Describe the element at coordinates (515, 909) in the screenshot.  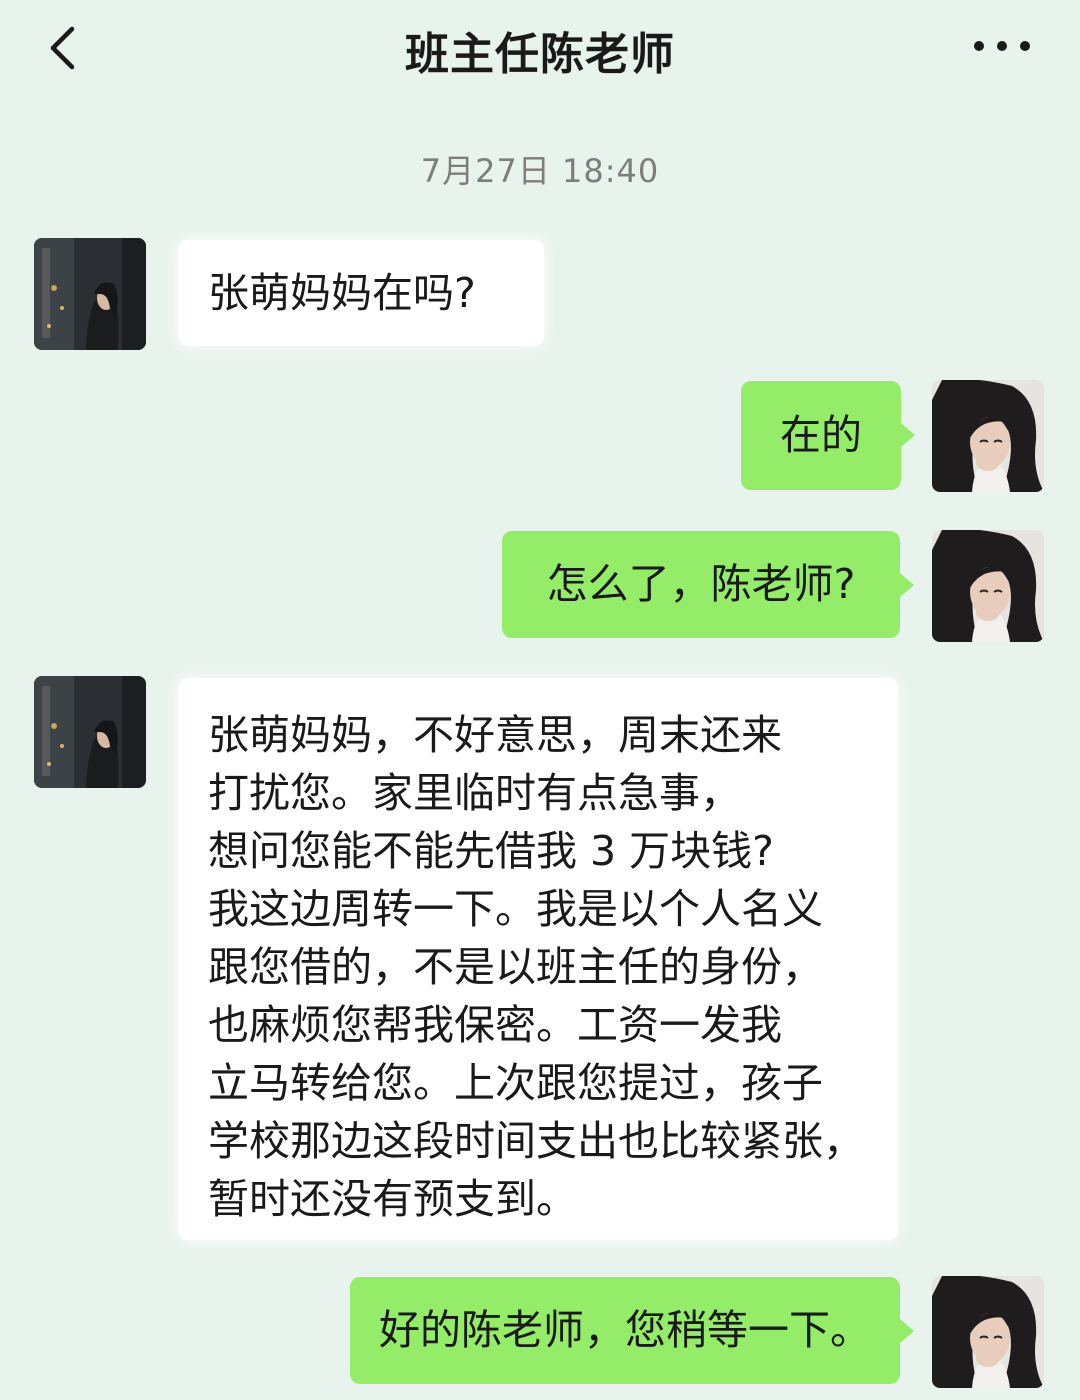
I see `message-text-line: 我这边周转一下。我是以个人名义` at that location.